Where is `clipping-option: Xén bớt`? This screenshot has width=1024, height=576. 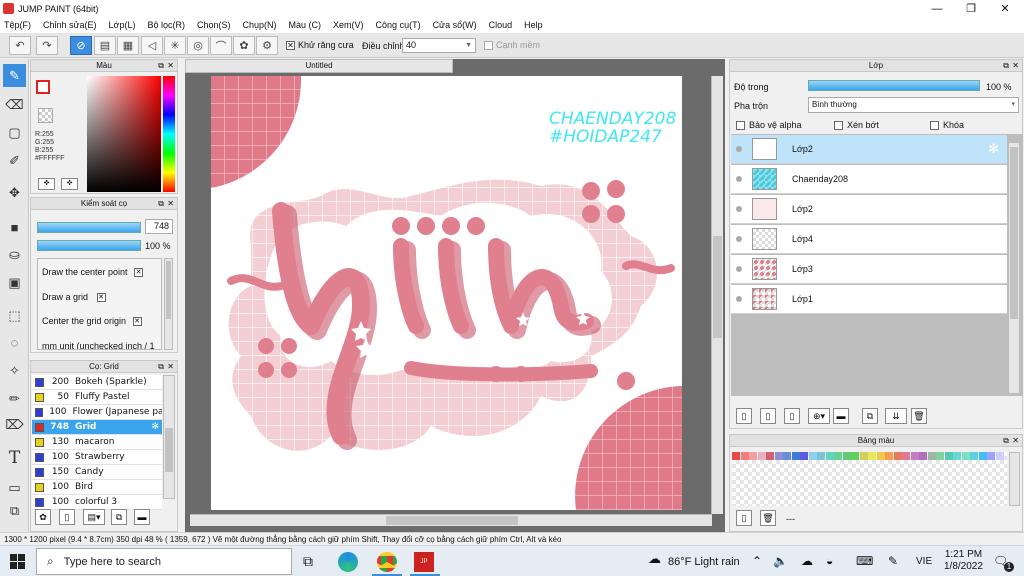 clipping-option: Xén bớt is located at coordinates (856, 125).